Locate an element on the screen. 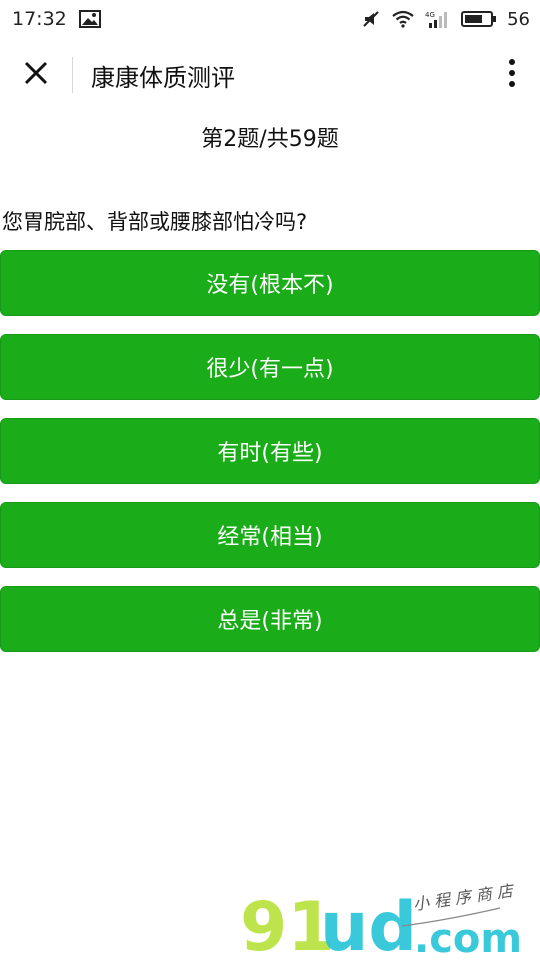  option-button-rarely: 很少(有一点) is located at coordinates (270, 367).